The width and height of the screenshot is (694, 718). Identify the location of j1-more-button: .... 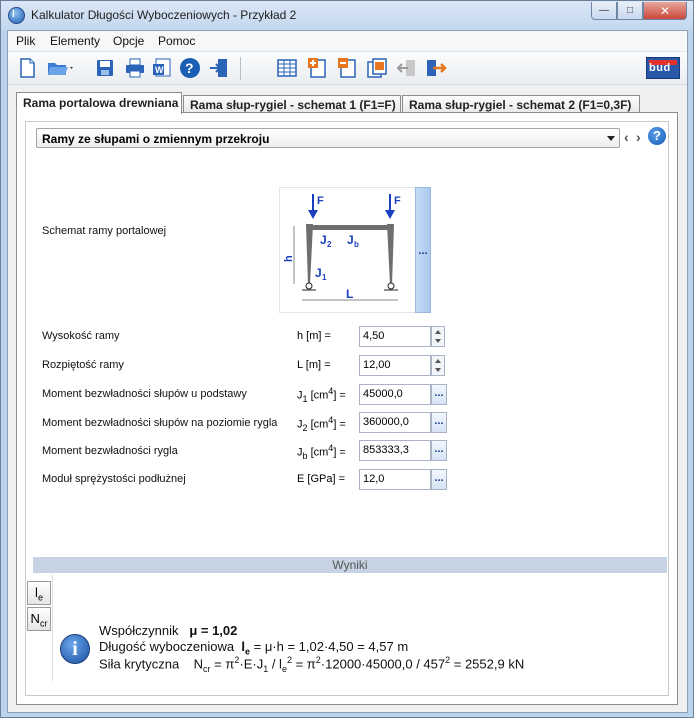
(439, 394).